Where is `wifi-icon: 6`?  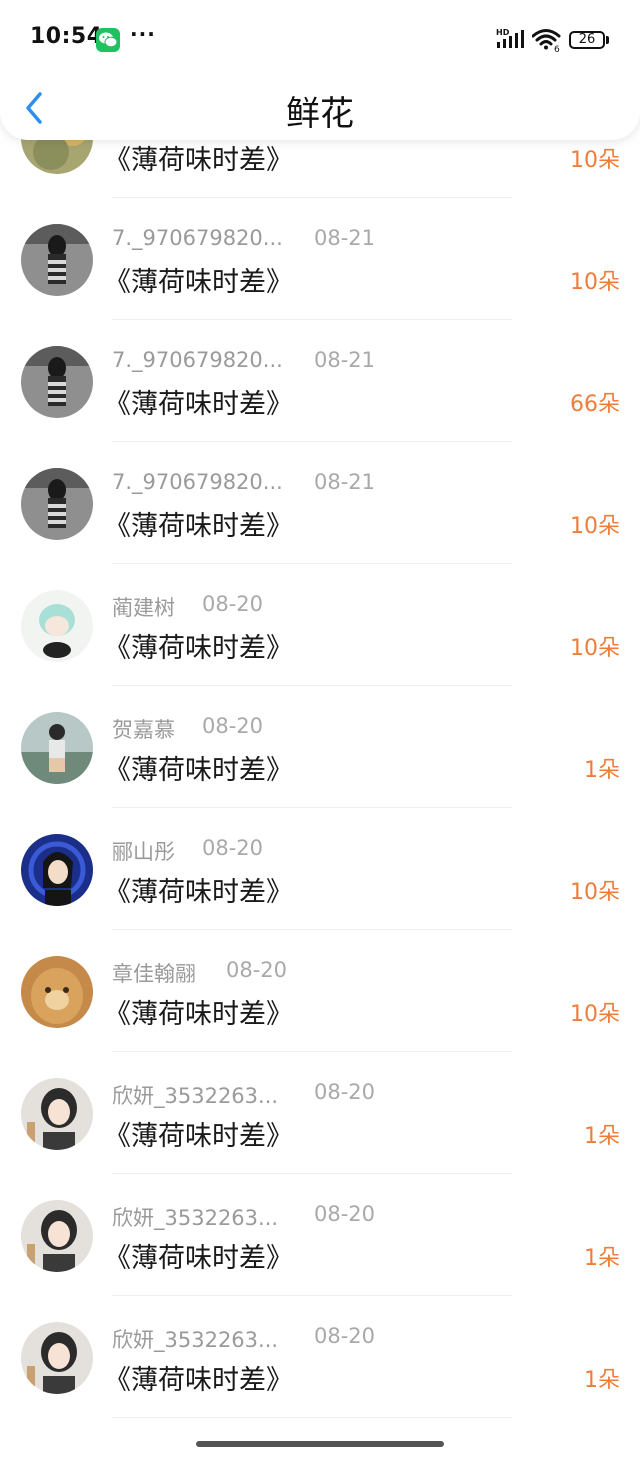 wifi-icon: 6 is located at coordinates (546, 42).